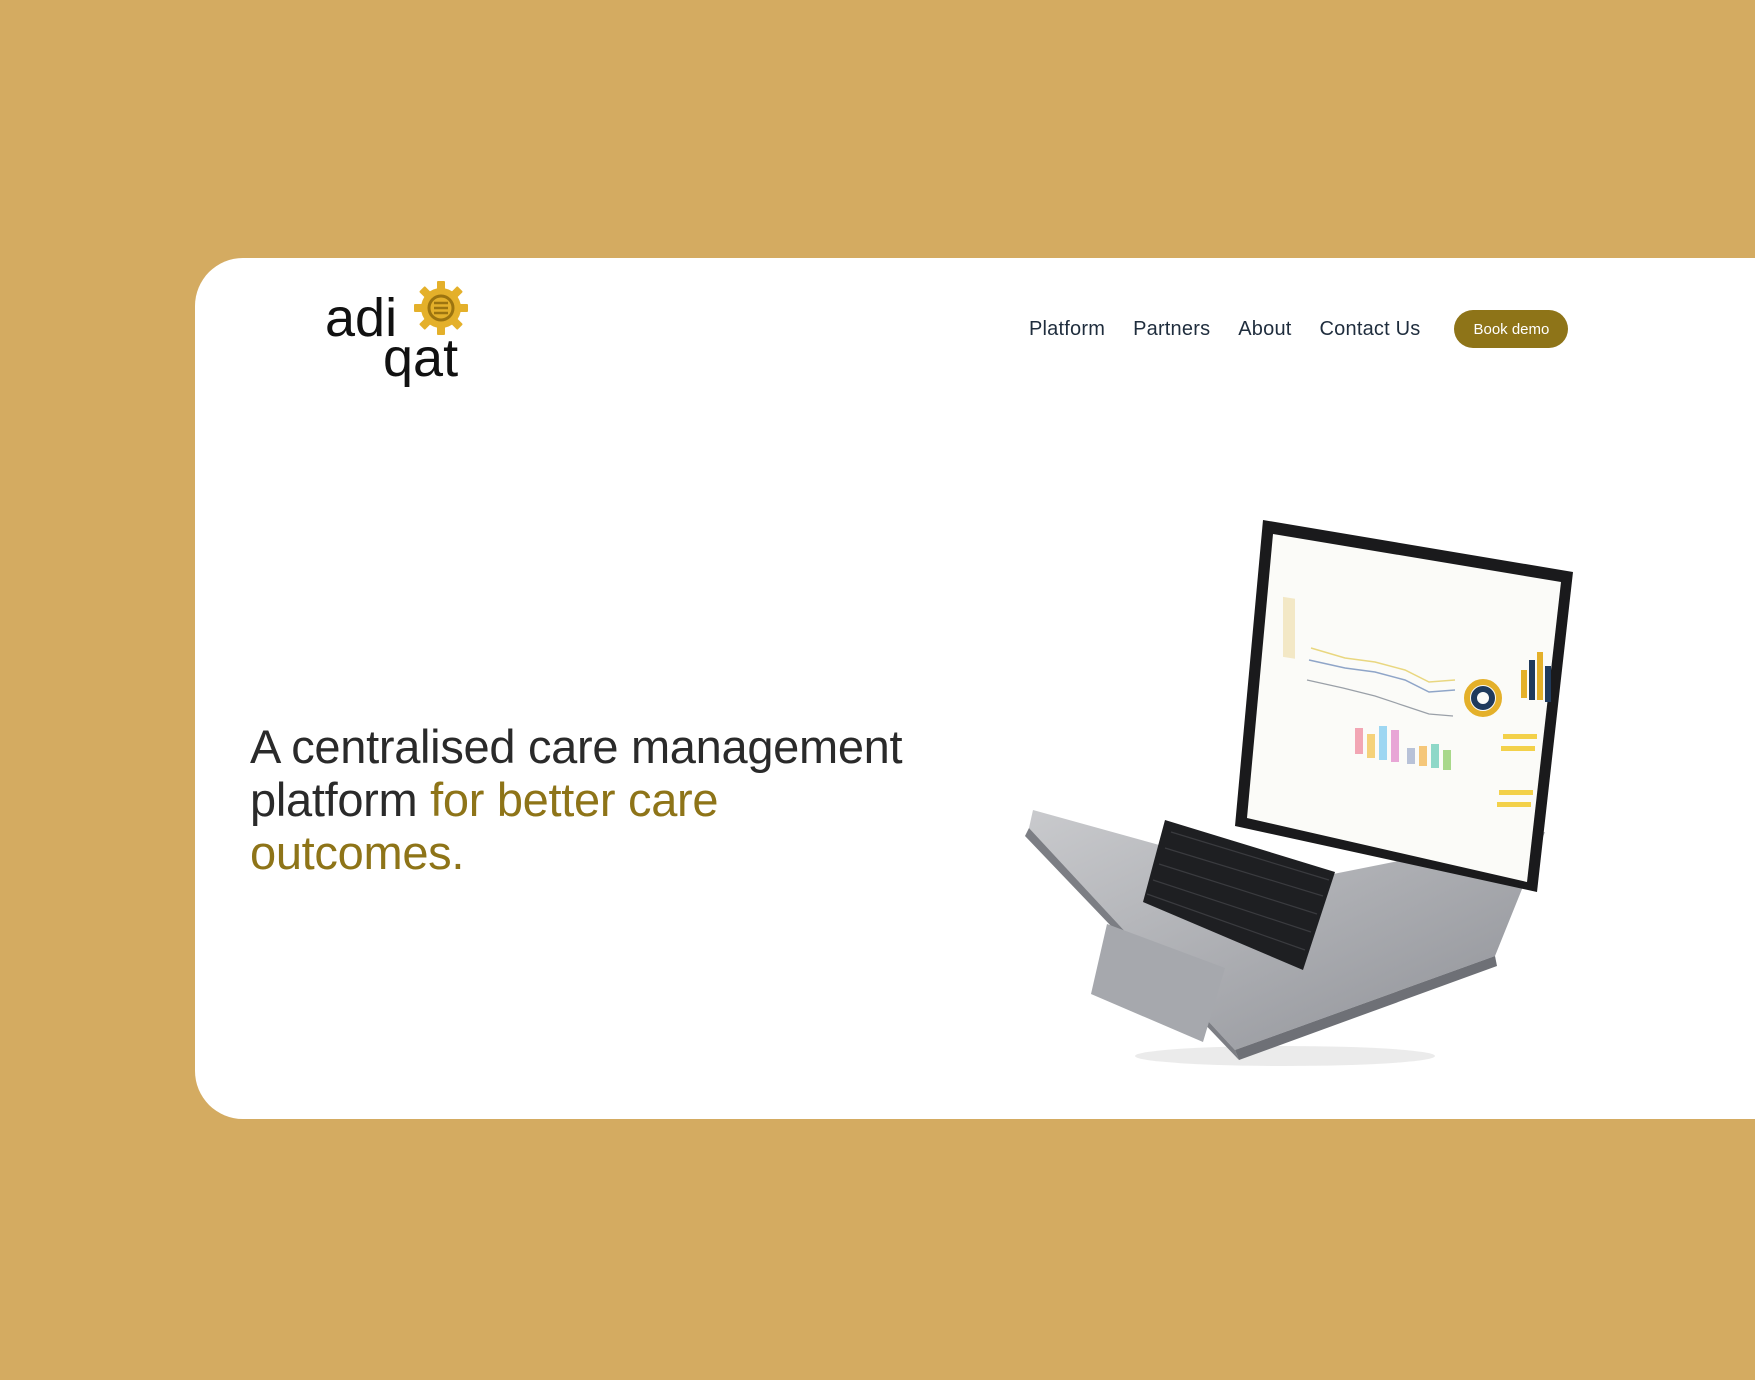  I want to click on nav-platform: Platform, so click(1067, 329).